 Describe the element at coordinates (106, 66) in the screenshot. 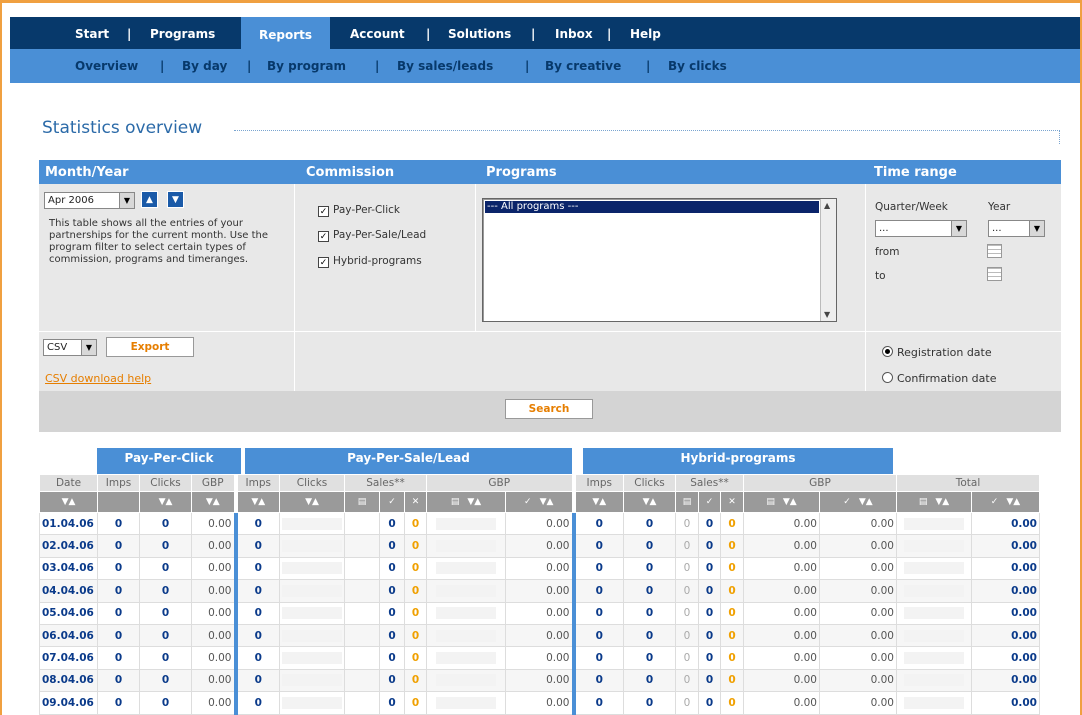

I see `subnav-overview: Overview` at that location.